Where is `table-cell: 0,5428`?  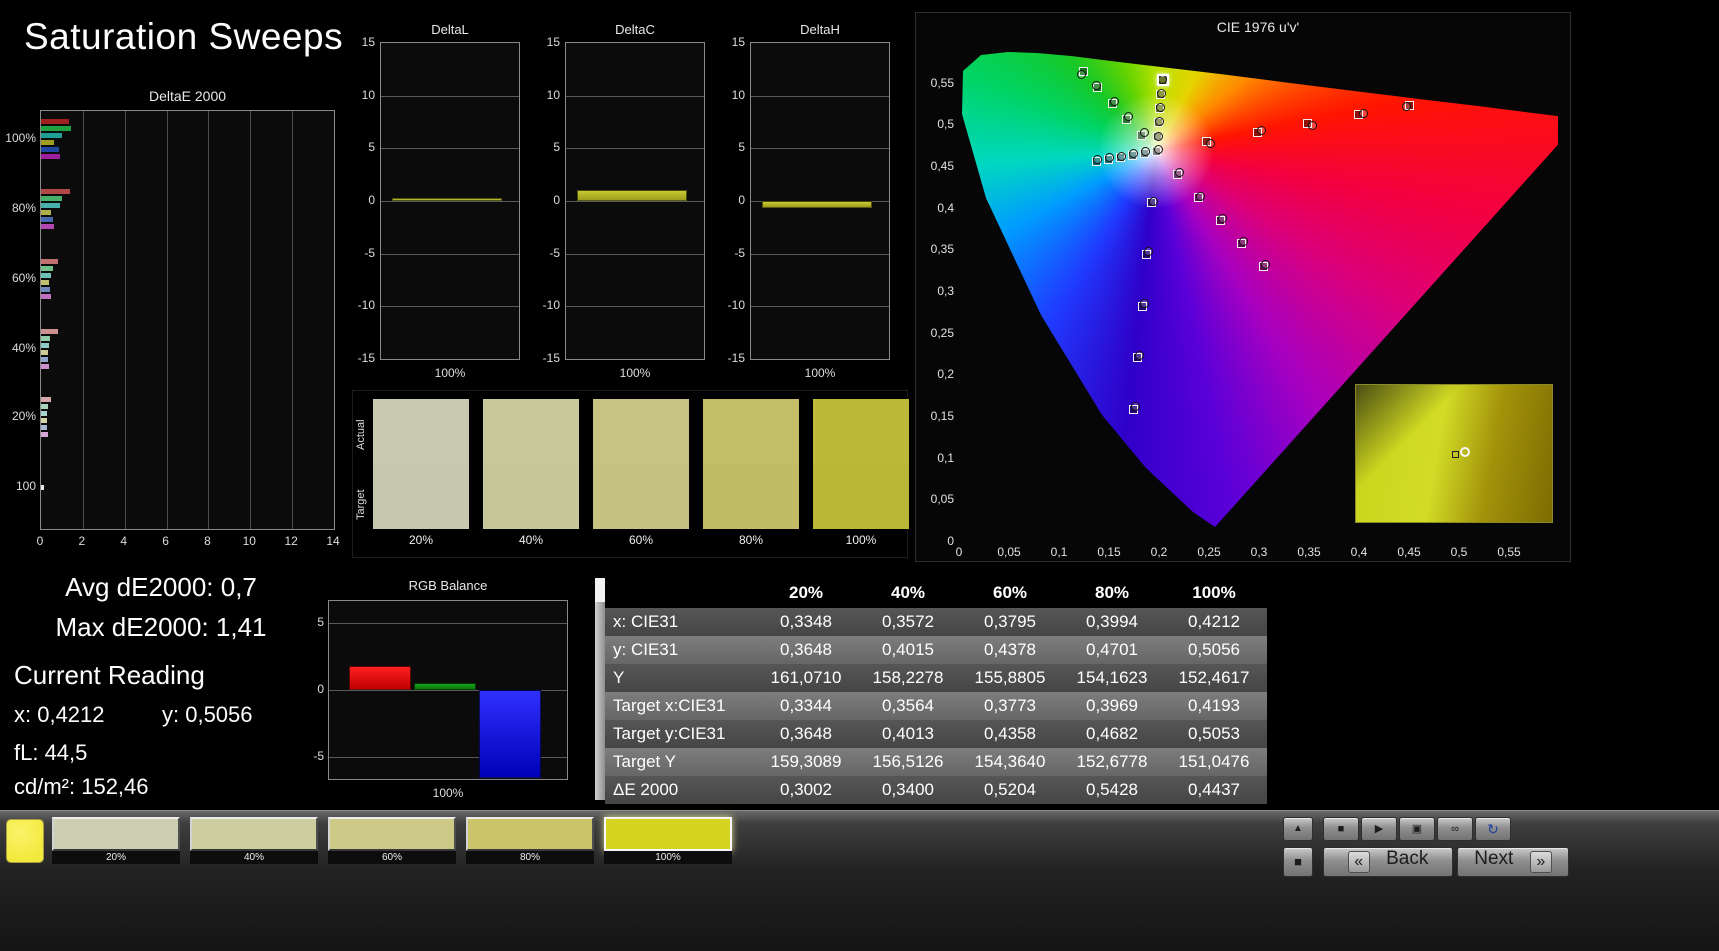
table-cell: 0,5428 is located at coordinates (1112, 789).